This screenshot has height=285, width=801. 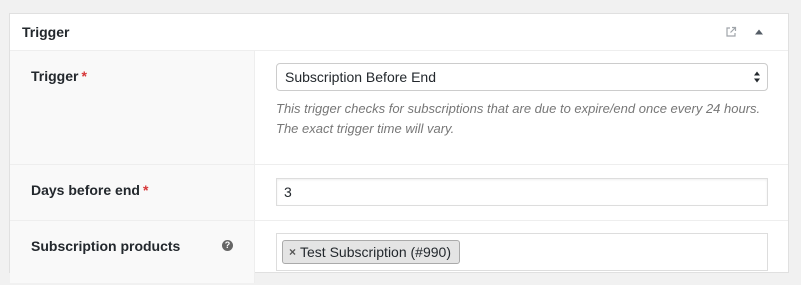 What do you see at coordinates (360, 77) in the screenshot?
I see `trigger-select-value: Subscription Before End` at bounding box center [360, 77].